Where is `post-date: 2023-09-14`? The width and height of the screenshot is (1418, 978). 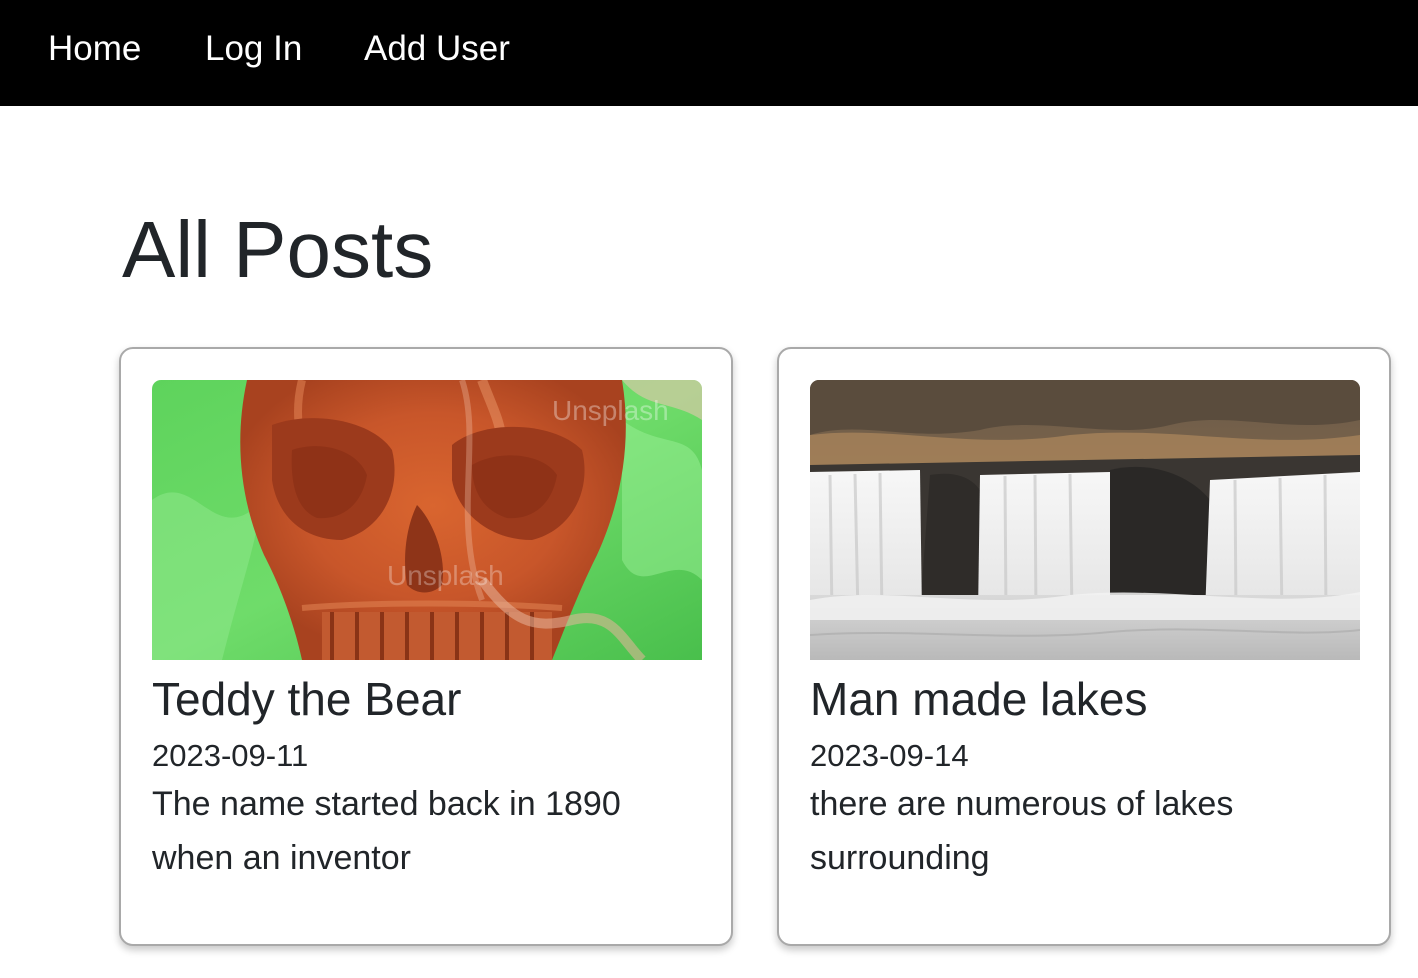
post-date: 2023-09-14 is located at coordinates (889, 755).